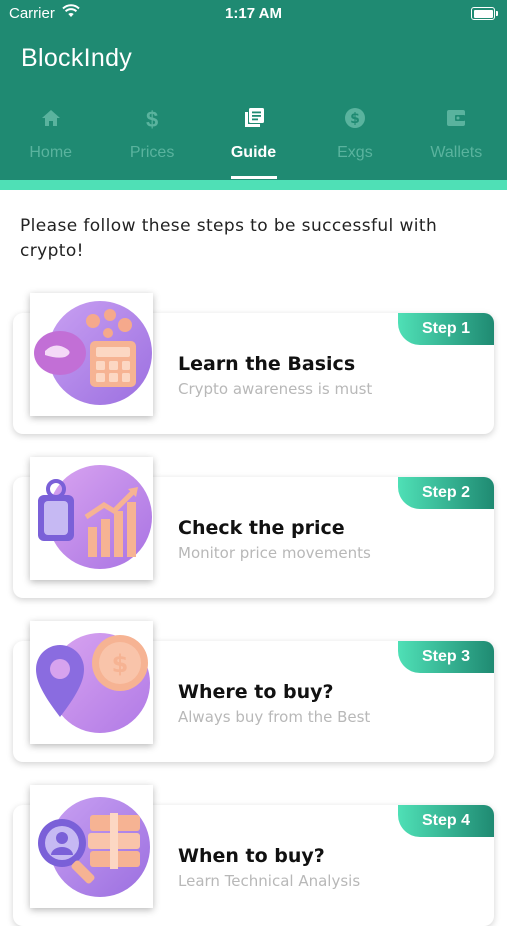  I want to click on active-tab-indicator, so click(253, 177).